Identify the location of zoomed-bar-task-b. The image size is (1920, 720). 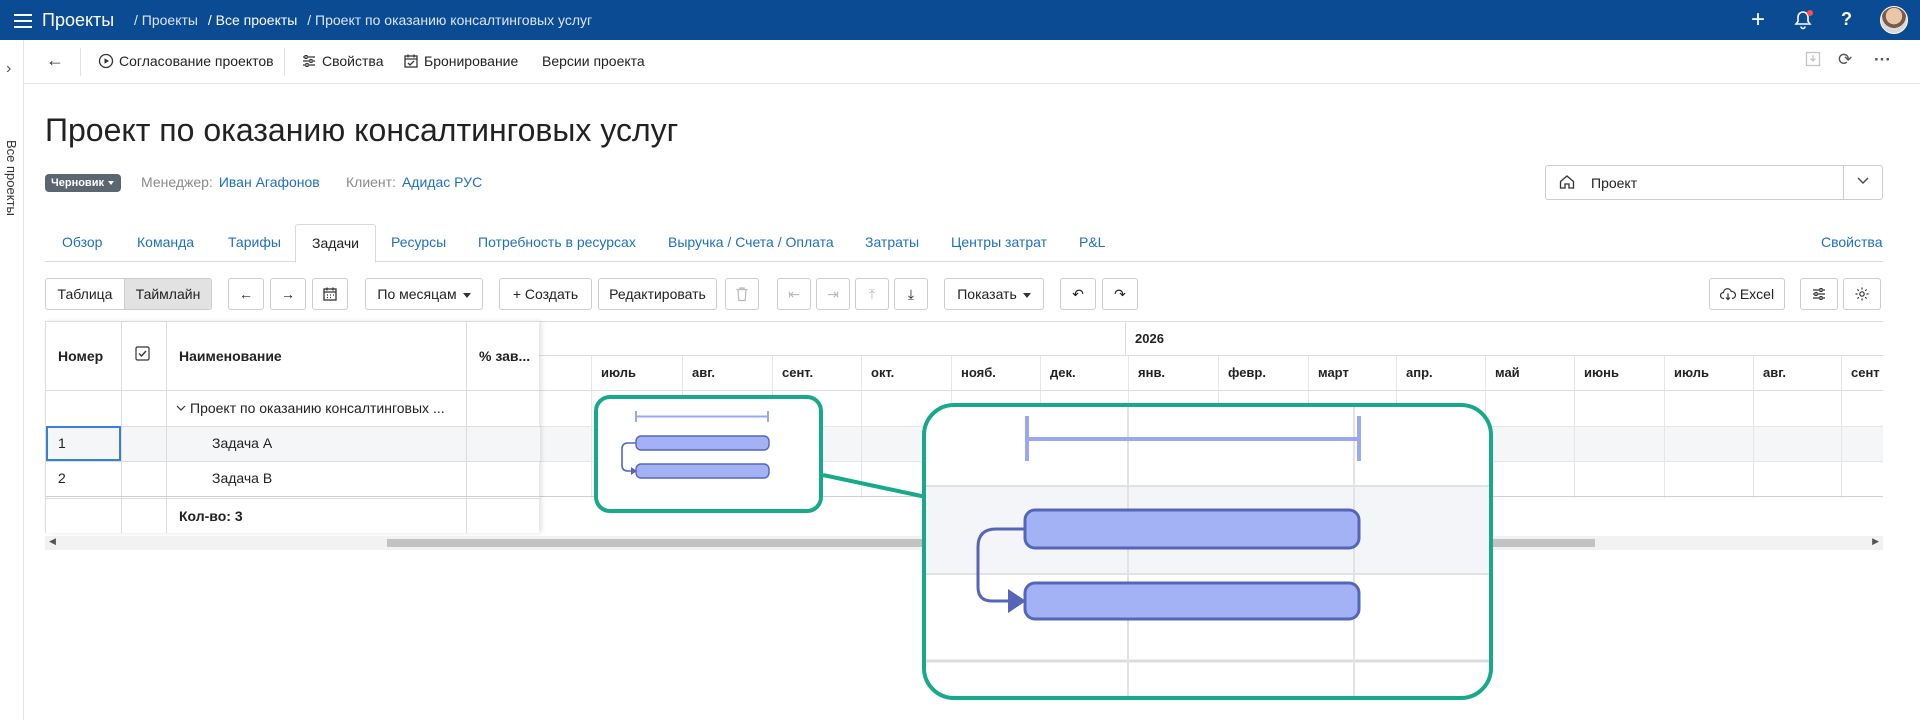
(1192, 601).